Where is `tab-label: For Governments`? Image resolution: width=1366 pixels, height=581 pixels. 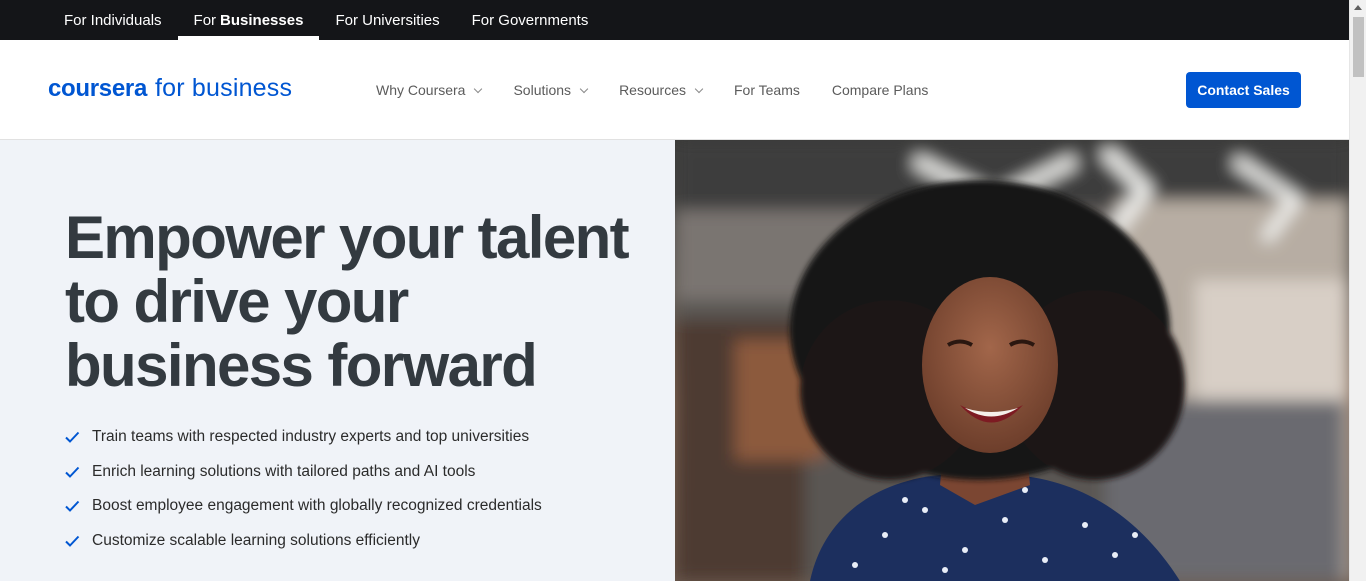 tab-label: For Governments is located at coordinates (530, 20).